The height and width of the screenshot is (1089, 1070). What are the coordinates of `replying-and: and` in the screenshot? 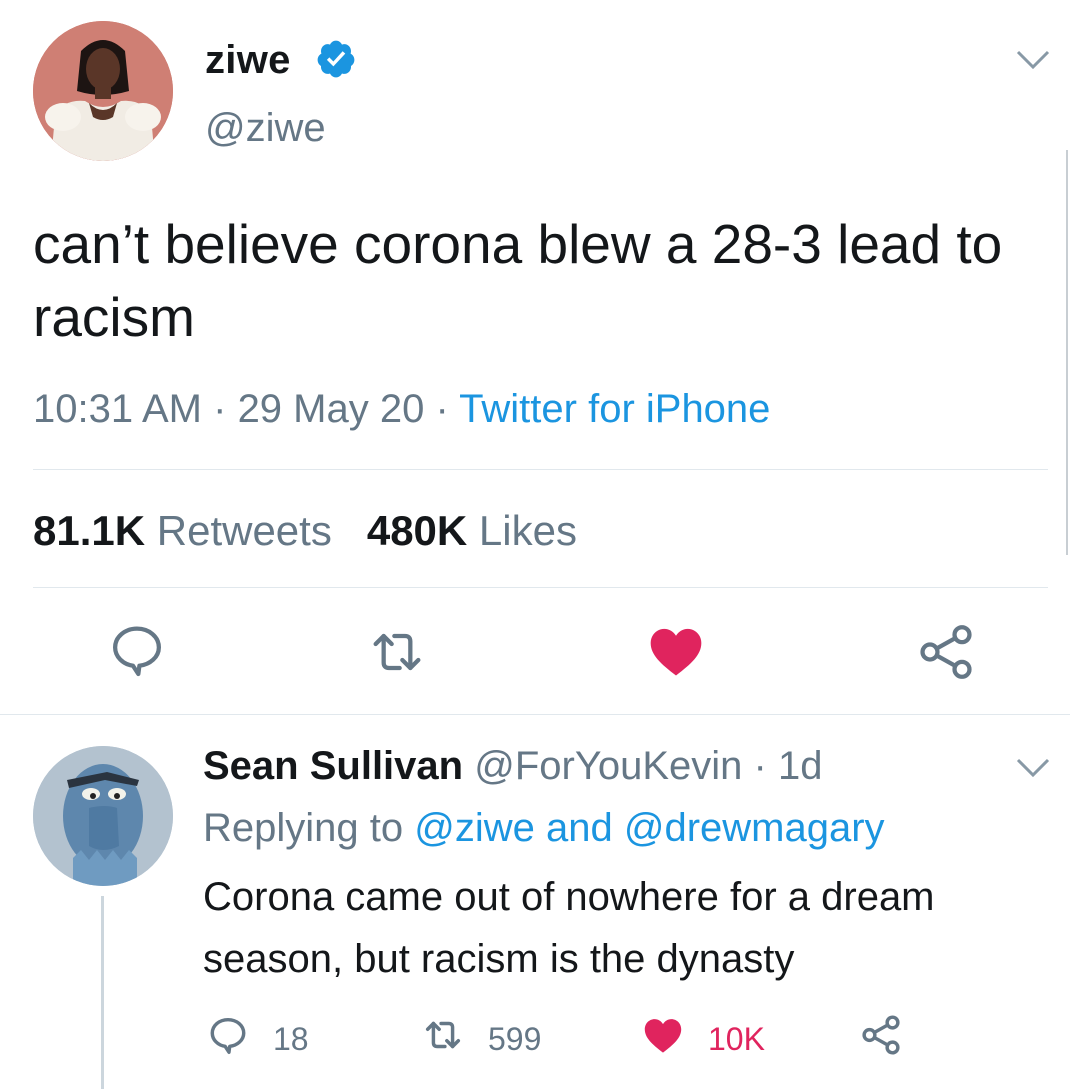 It's located at (579, 828).